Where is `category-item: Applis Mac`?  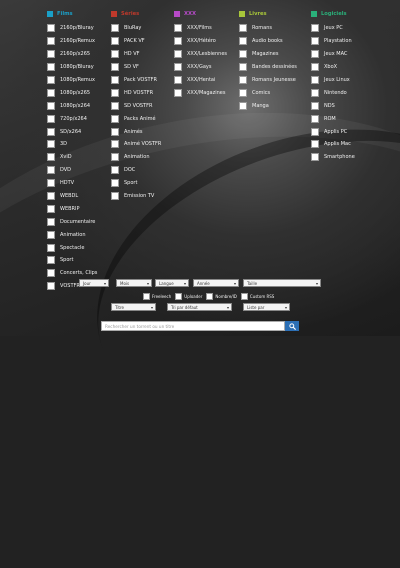
category-item: Applis Mac is located at coordinates (333, 144).